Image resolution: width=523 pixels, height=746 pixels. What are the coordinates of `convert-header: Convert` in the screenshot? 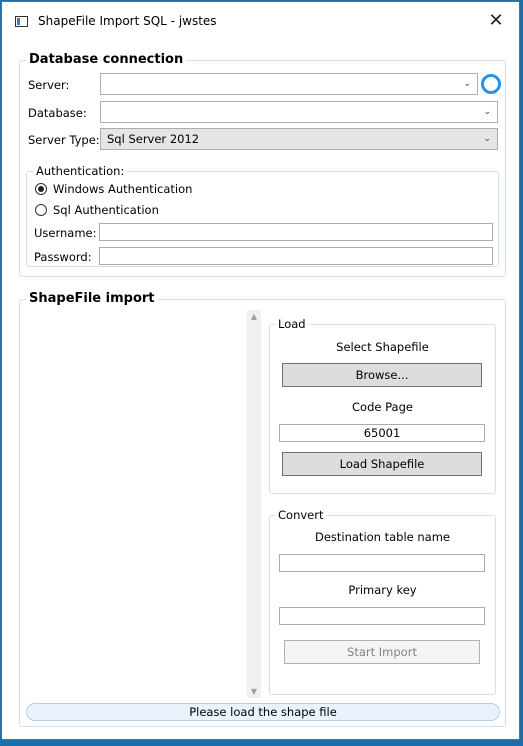 It's located at (301, 515).